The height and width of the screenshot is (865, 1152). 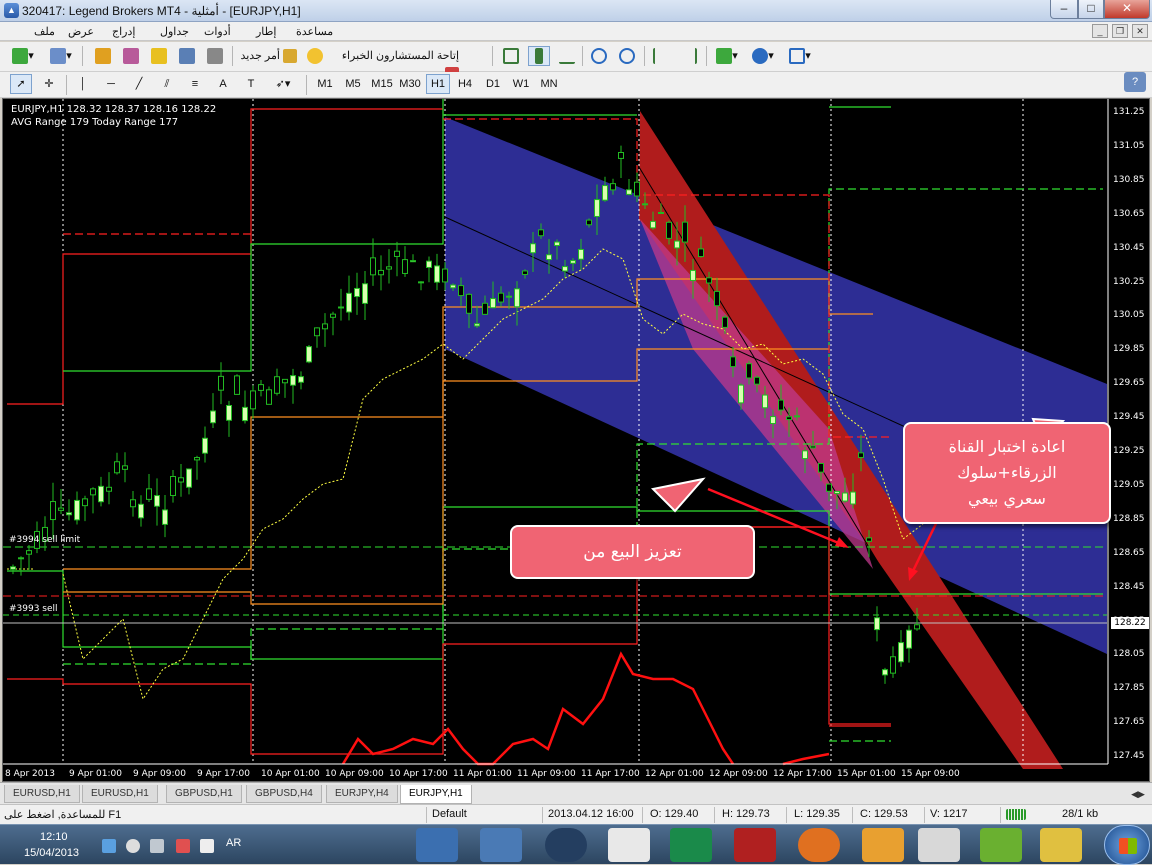 What do you see at coordinates (109, 846) in the screenshot?
I see `tray-drive-icon` at bounding box center [109, 846].